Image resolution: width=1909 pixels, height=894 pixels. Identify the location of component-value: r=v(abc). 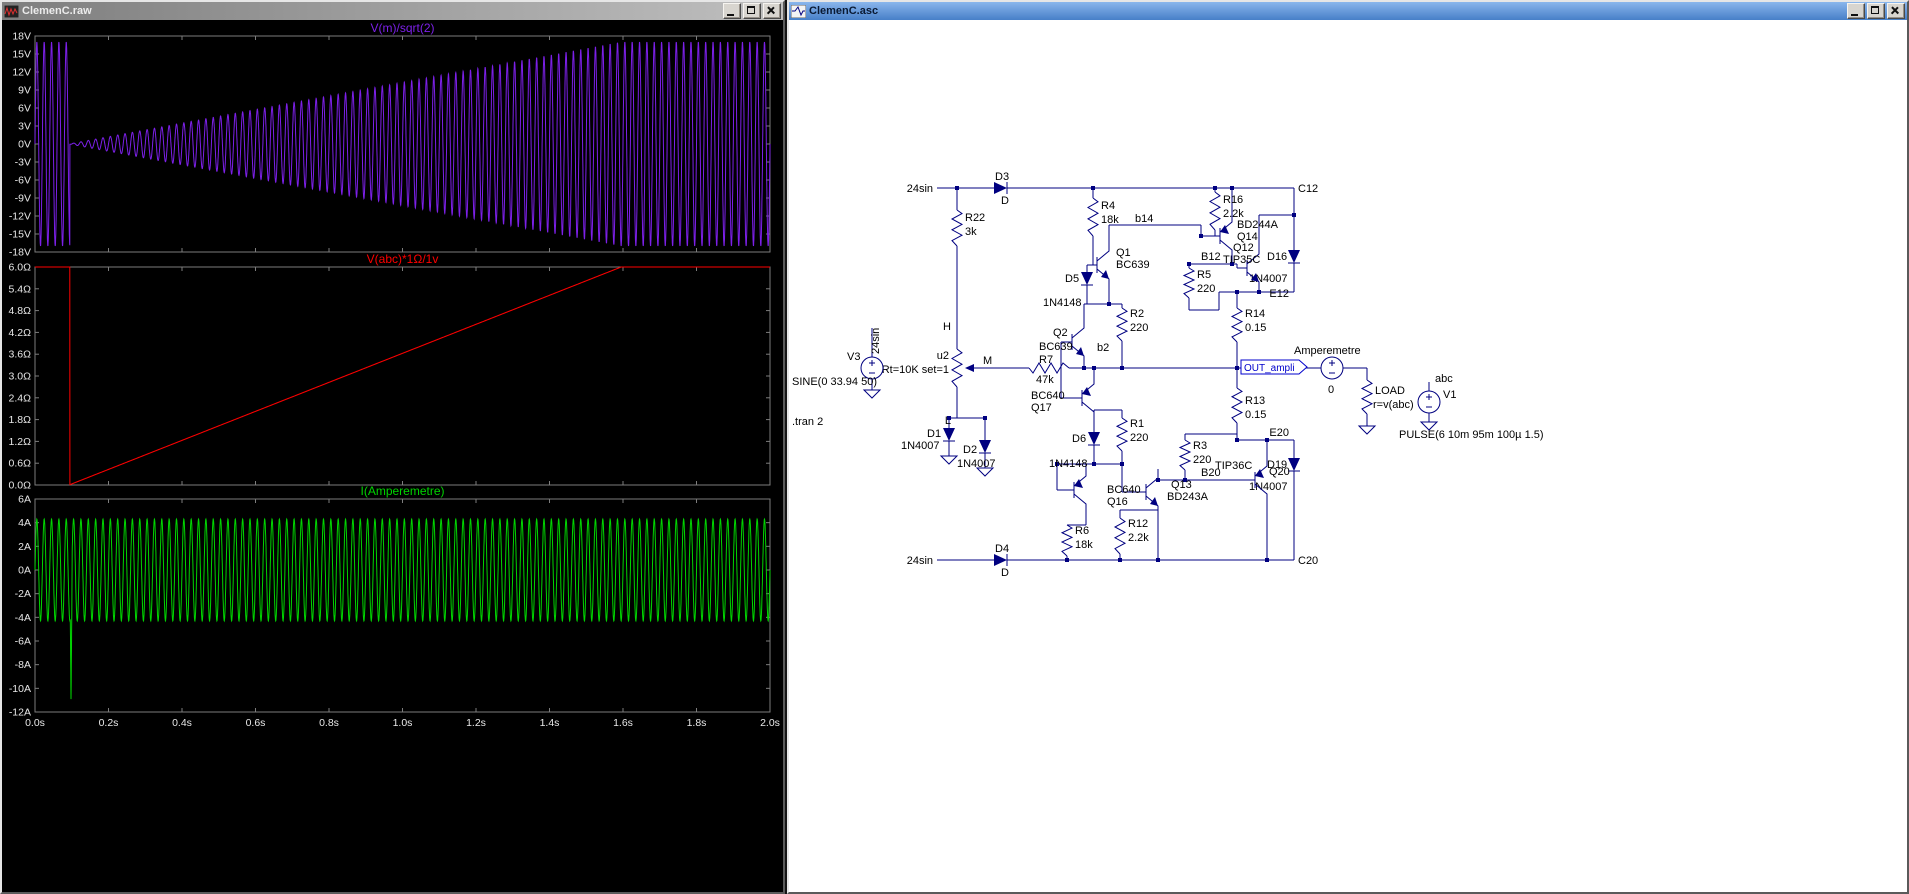
(1393, 405).